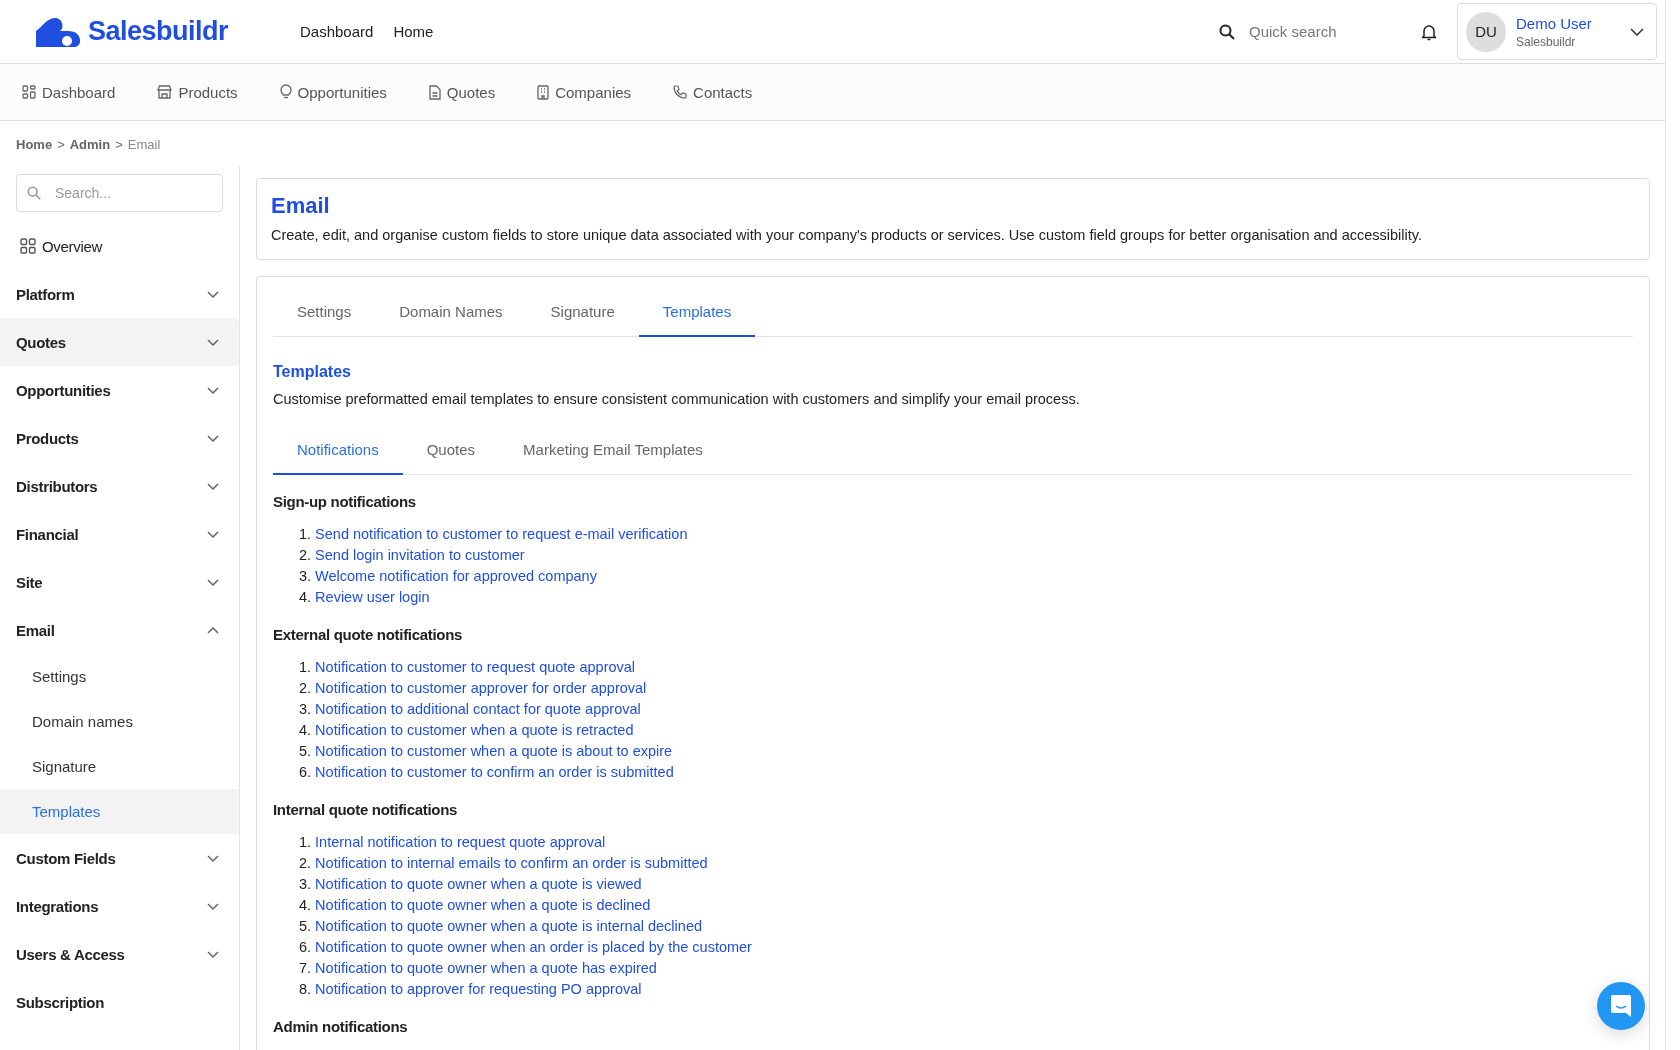 Image resolution: width=1680 pixels, height=1050 pixels. Describe the element at coordinates (312, 372) in the screenshot. I see `section-title: Templates` at that location.